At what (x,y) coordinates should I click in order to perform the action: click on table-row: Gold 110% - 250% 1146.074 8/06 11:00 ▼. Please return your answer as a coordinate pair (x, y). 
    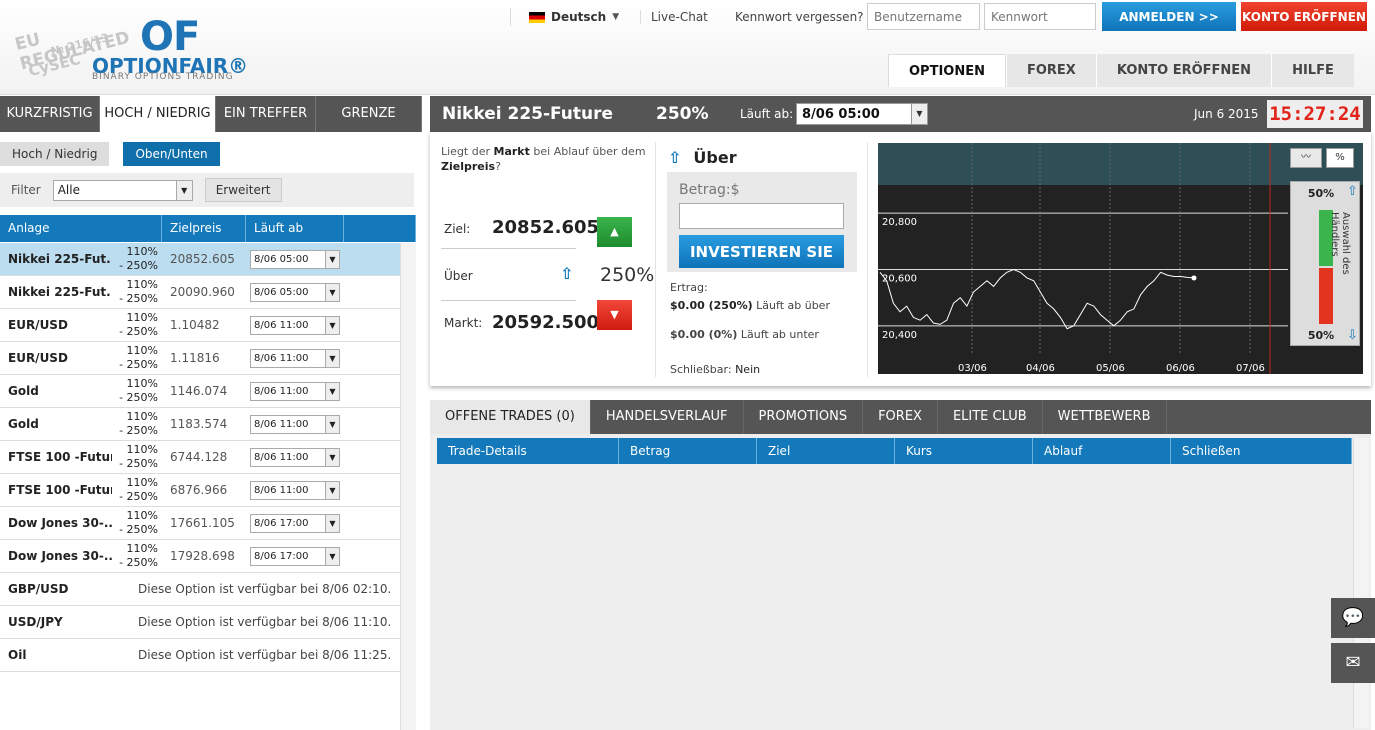
    Looking at the image, I should click on (200, 391).